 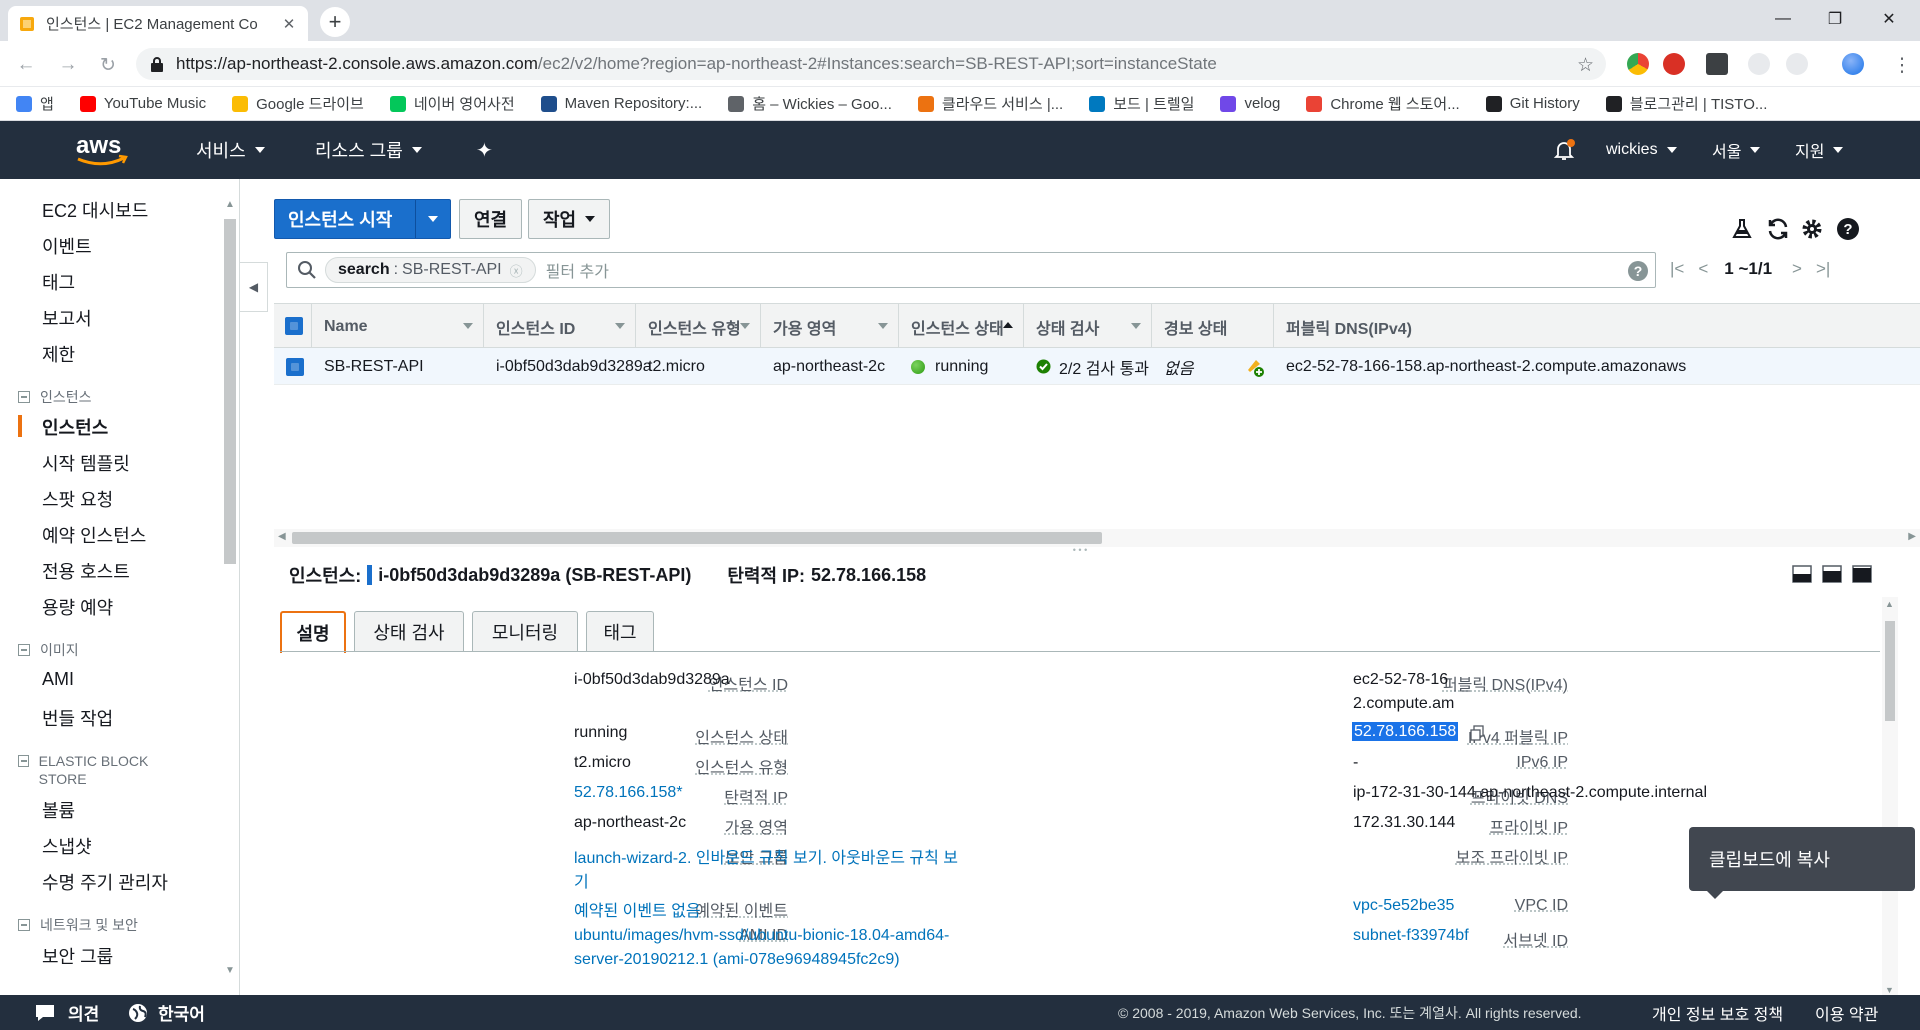 What do you see at coordinates (1797, 64) in the screenshot?
I see `extension-user-icon` at bounding box center [1797, 64].